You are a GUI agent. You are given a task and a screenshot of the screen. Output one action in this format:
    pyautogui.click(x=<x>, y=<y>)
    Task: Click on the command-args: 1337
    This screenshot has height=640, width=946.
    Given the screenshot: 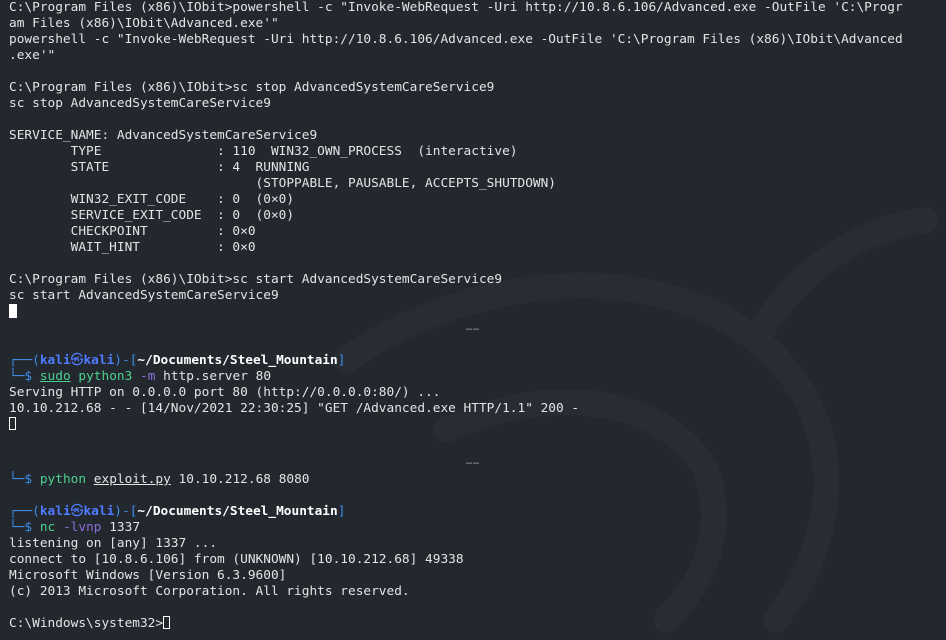 What is the action you would take?
    pyautogui.click(x=121, y=527)
    